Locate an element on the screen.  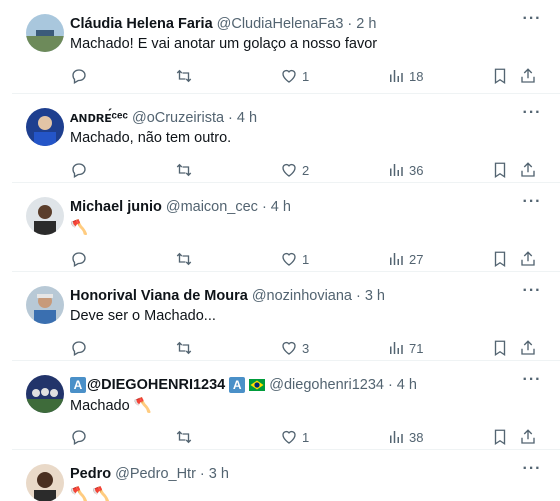
author-handle: @maicon_cec is located at coordinates (212, 207).